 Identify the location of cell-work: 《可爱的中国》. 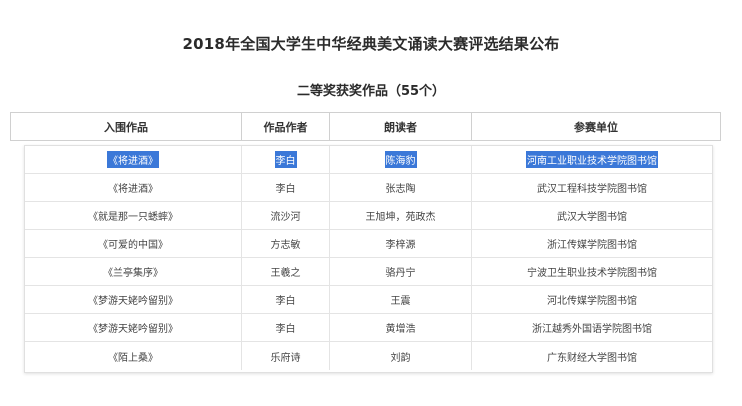
(133, 243).